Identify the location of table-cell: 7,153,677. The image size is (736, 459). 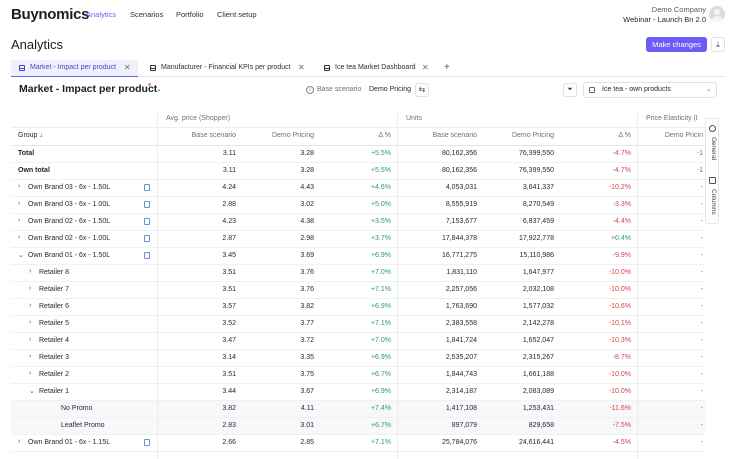
(461, 221).